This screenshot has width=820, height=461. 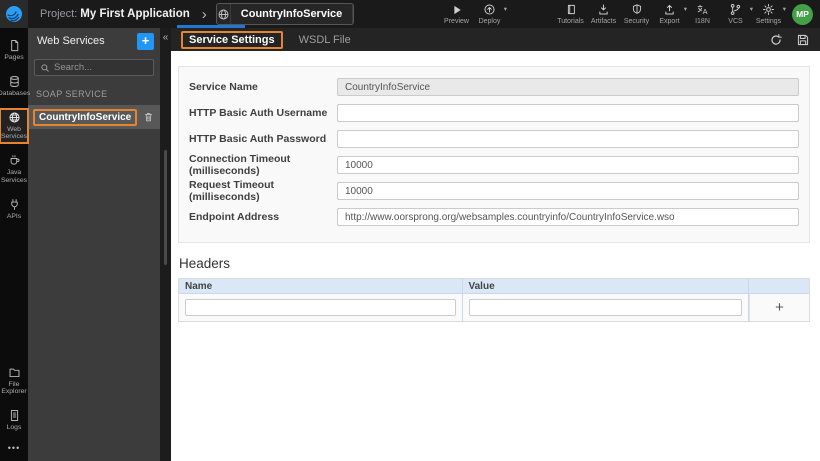 I want to click on sidebar-item-pages: Pages, so click(x=14, y=50).